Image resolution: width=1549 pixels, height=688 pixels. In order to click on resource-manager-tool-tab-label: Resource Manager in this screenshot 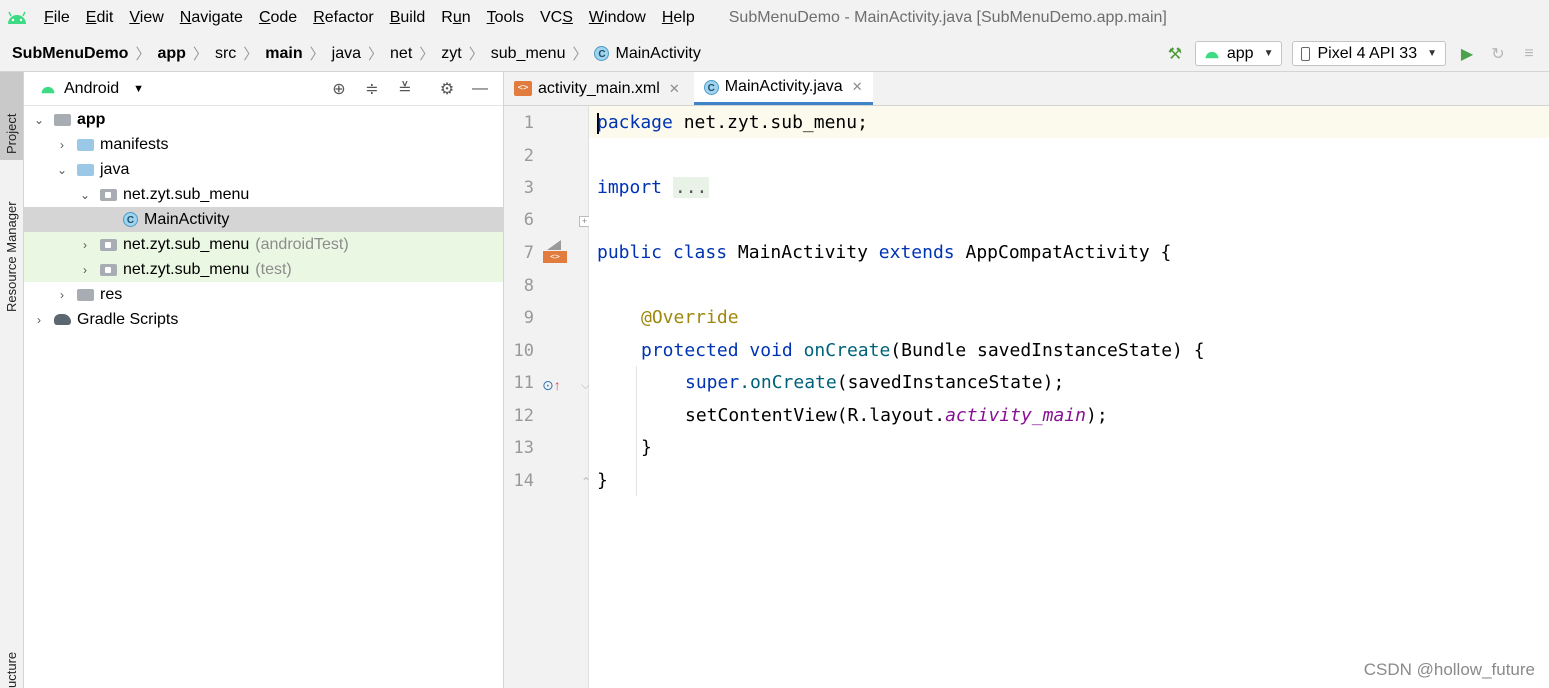, I will do `click(11, 256)`.